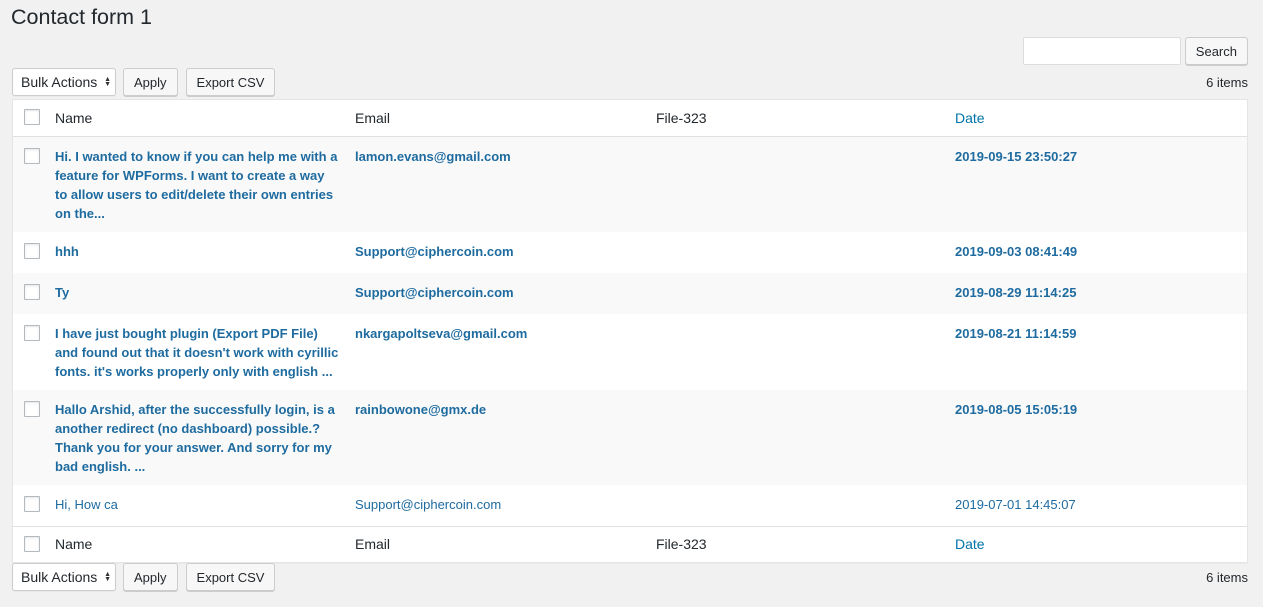 This screenshot has width=1263, height=607. Describe the element at coordinates (441, 333) in the screenshot. I see `entry-email-link: nkargapoltseva@gmail.com` at that location.